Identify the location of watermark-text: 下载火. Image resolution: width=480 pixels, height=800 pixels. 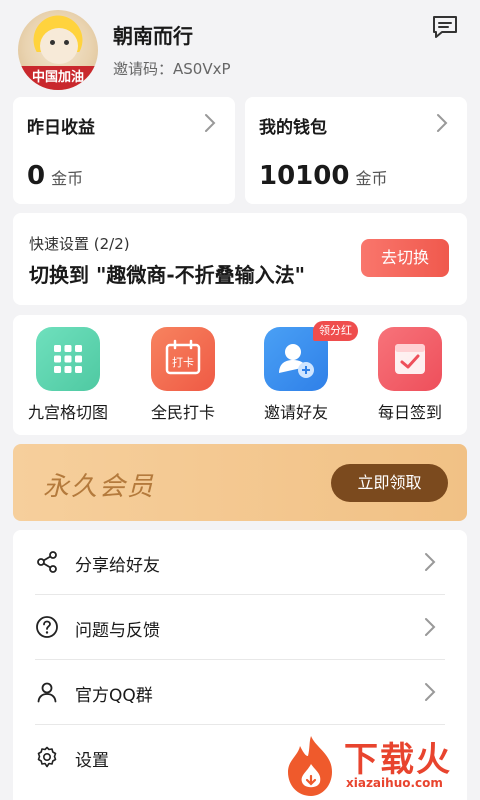
(398, 760).